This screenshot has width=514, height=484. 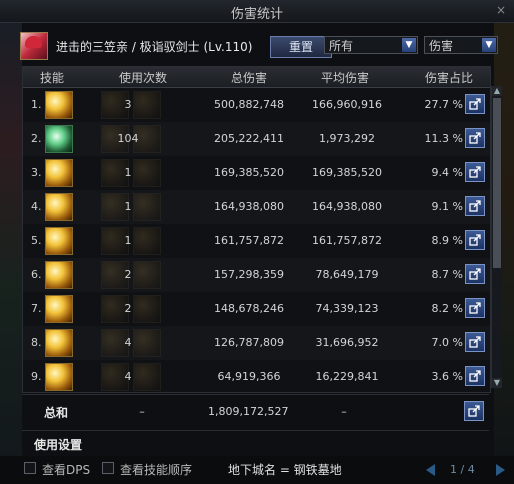 I want to click on row-uses: 3, so click(x=128, y=104).